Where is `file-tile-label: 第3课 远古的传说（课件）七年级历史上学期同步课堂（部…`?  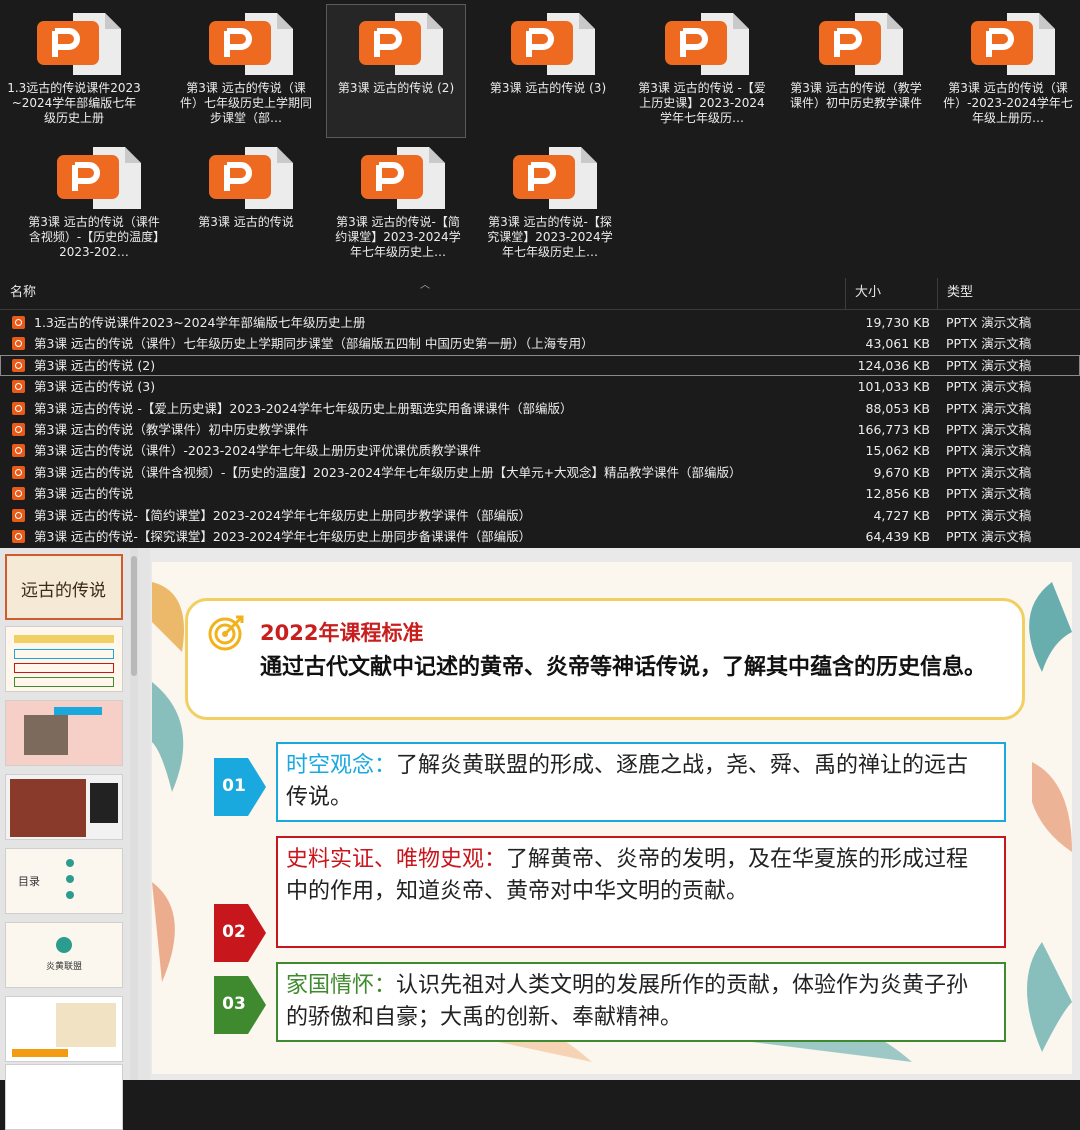
file-tile-label: 第3课 远古的传说（课件）七年级历史上学期同步课堂（部… is located at coordinates (245, 103).